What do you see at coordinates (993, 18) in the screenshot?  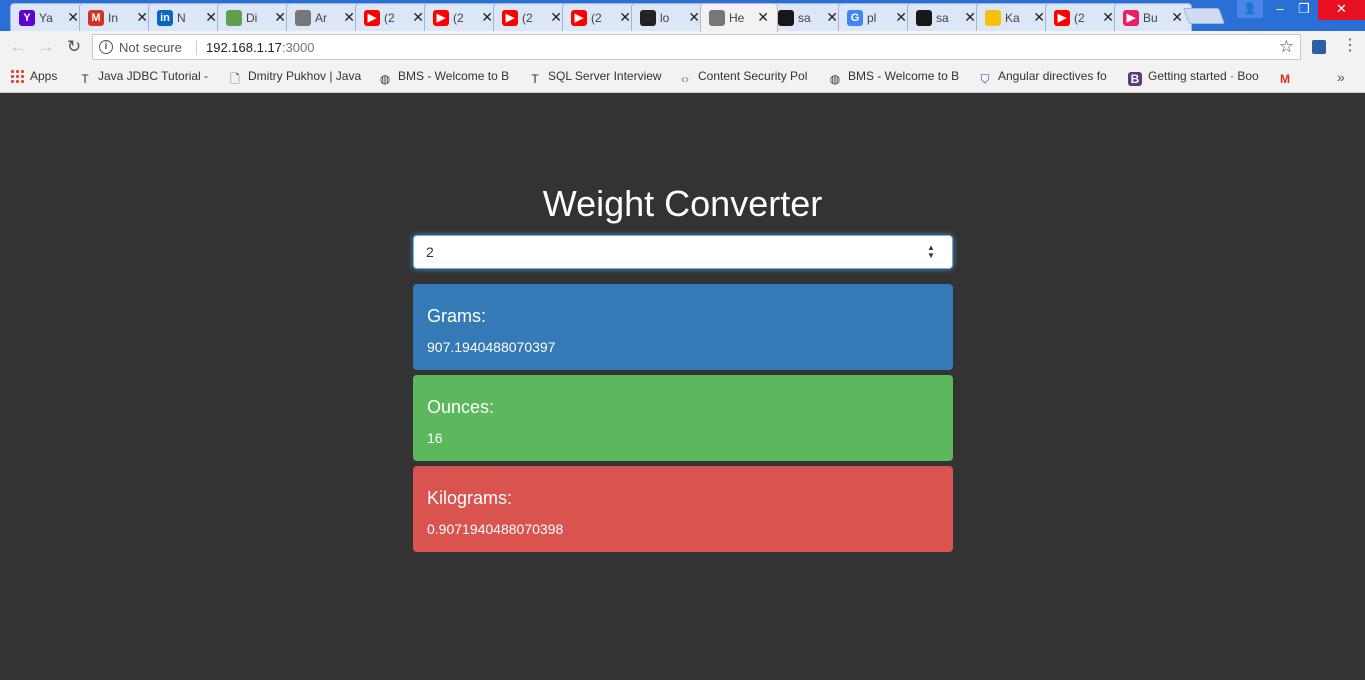 I see `bulb-icon` at bounding box center [993, 18].